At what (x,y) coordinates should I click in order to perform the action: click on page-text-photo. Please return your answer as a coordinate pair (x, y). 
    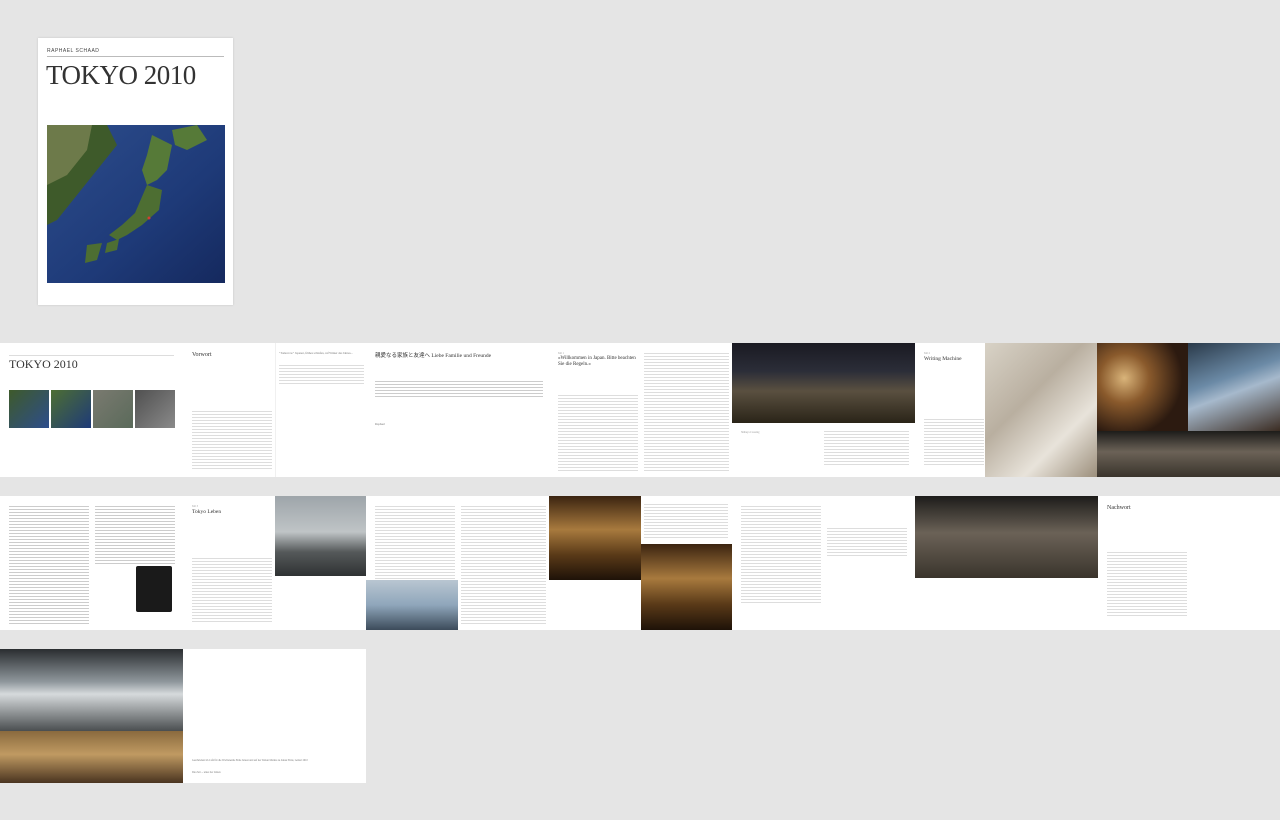
    Looking at the image, I should click on (412, 563).